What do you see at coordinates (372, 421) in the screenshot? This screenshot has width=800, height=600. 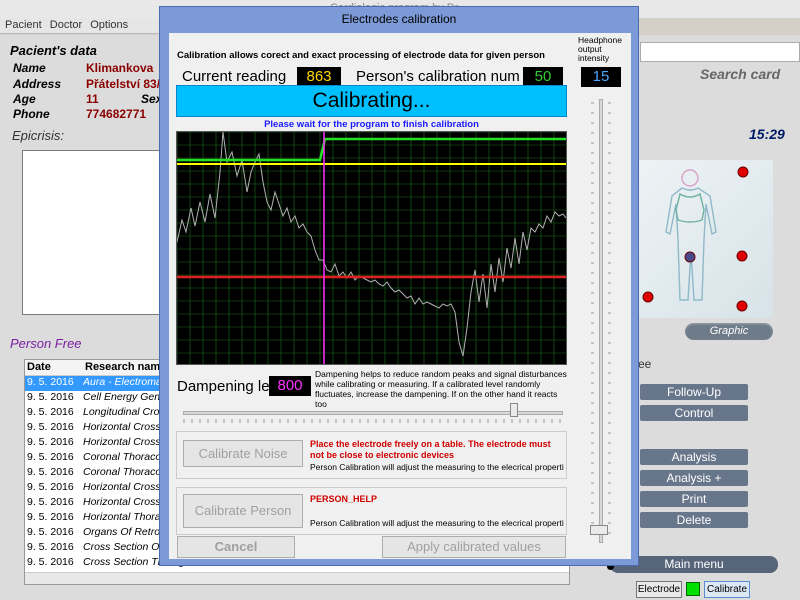 I see `dampening-slider-ticks` at bounding box center [372, 421].